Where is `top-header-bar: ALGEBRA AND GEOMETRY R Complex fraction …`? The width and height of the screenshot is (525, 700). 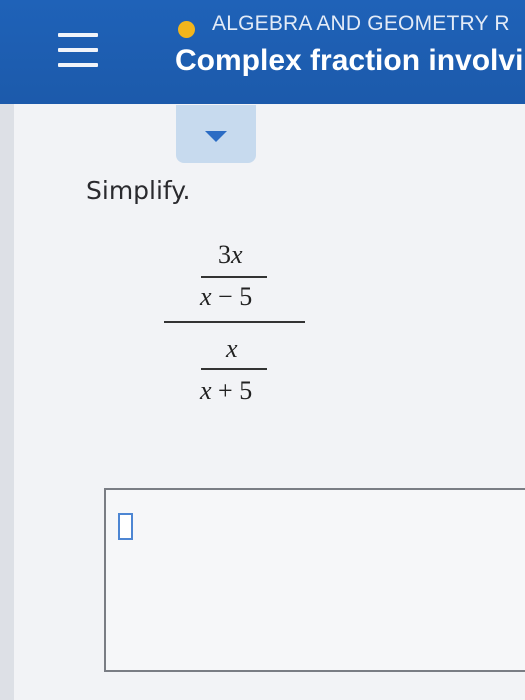 top-header-bar: ALGEBRA AND GEOMETRY R Complex fraction … is located at coordinates (262, 52).